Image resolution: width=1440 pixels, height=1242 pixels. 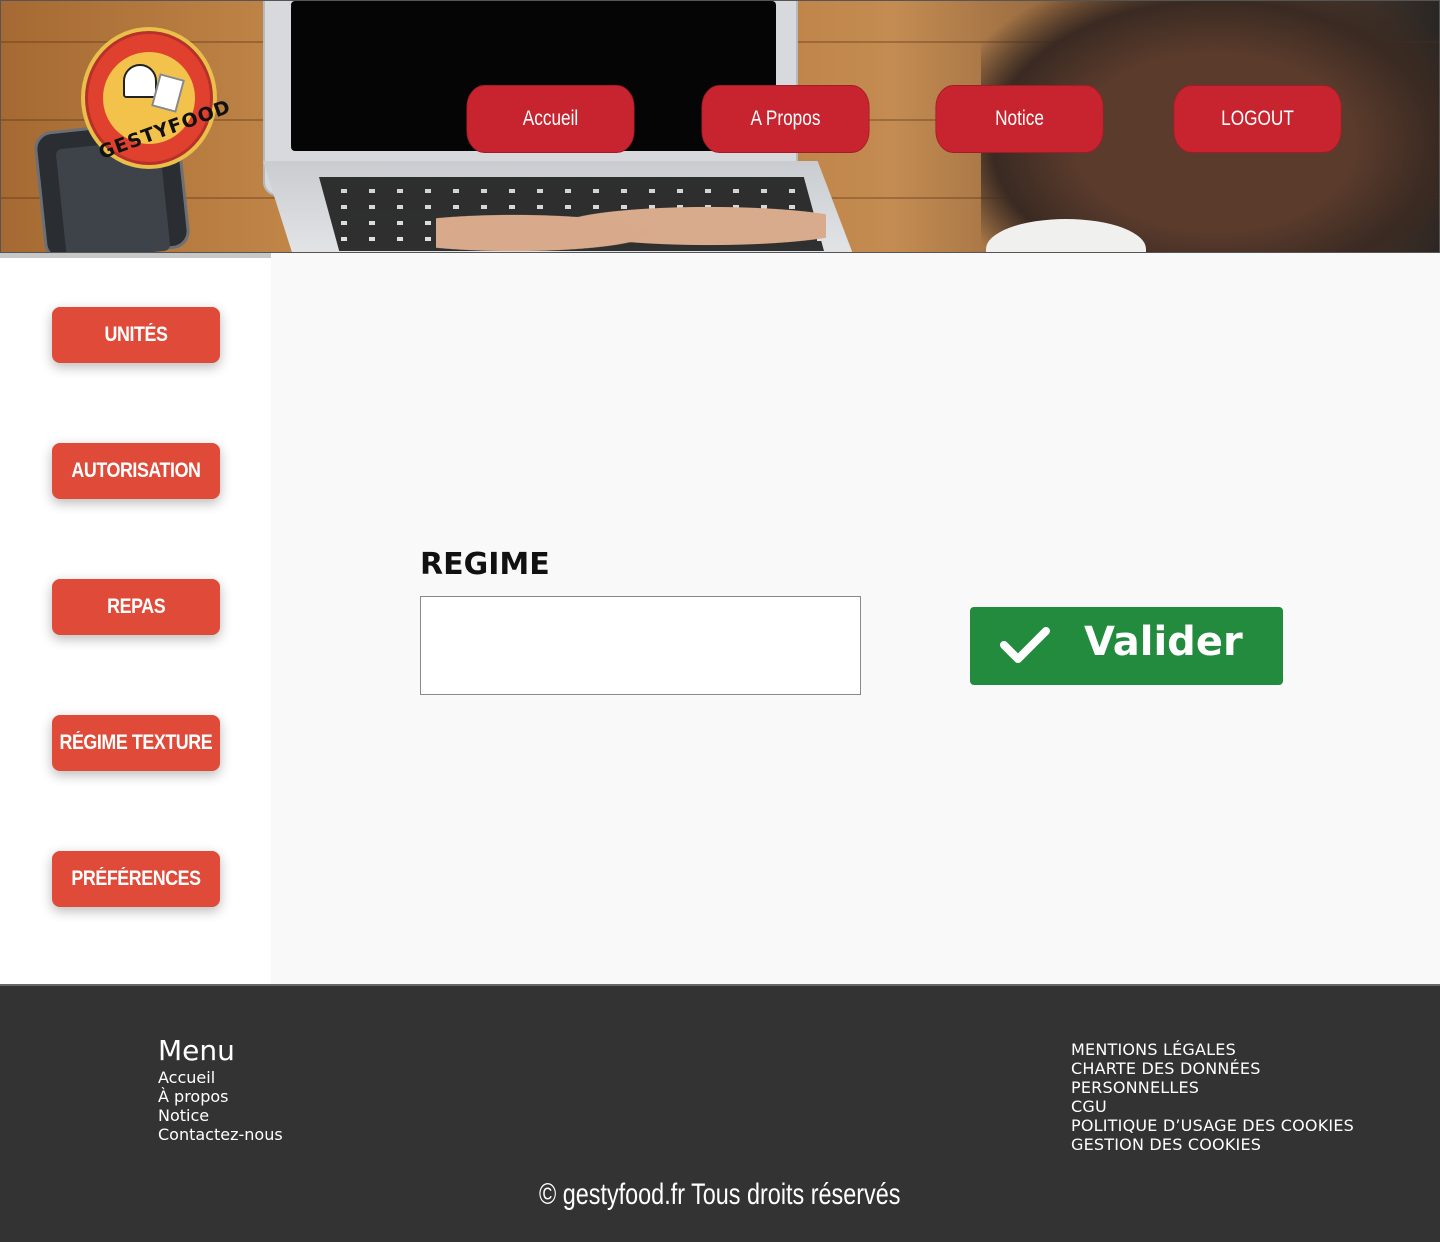 I want to click on regime-input, so click(x=640, y=645).